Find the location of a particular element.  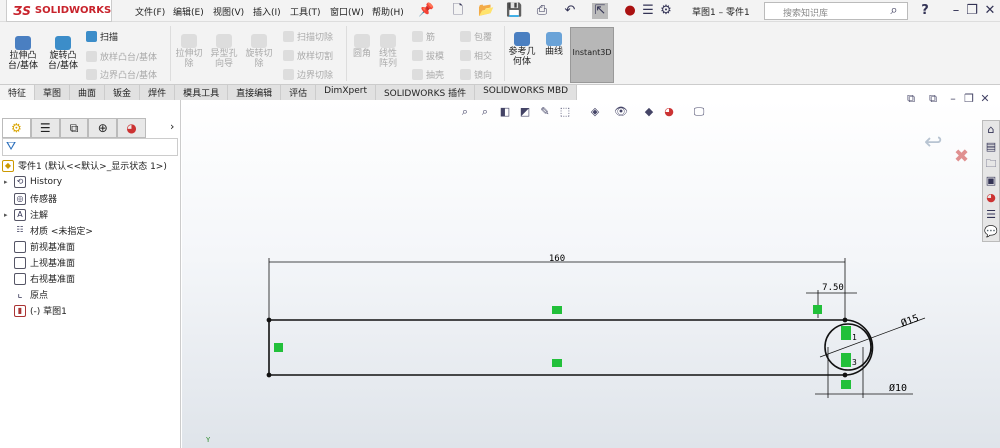

file-explorer-icon: ▣ is located at coordinates (991, 181).